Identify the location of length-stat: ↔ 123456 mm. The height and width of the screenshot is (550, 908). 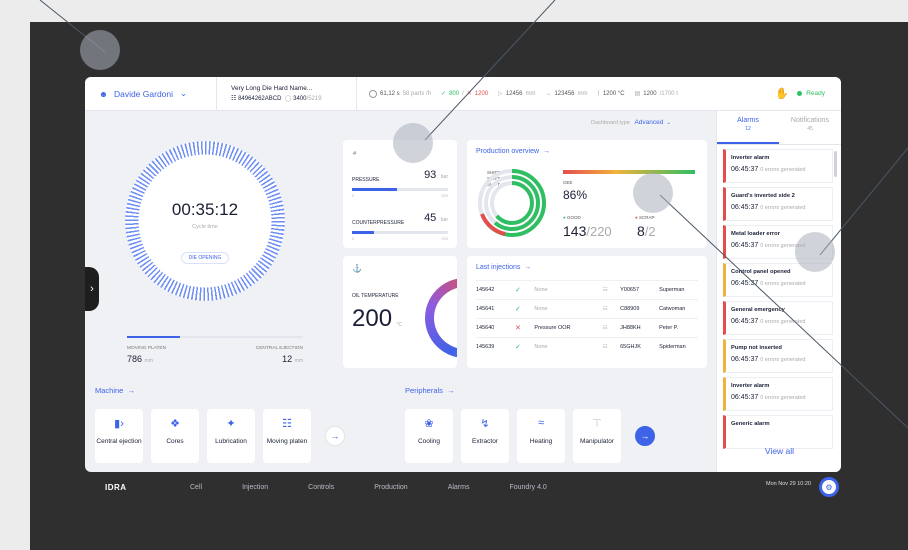
(566, 94).